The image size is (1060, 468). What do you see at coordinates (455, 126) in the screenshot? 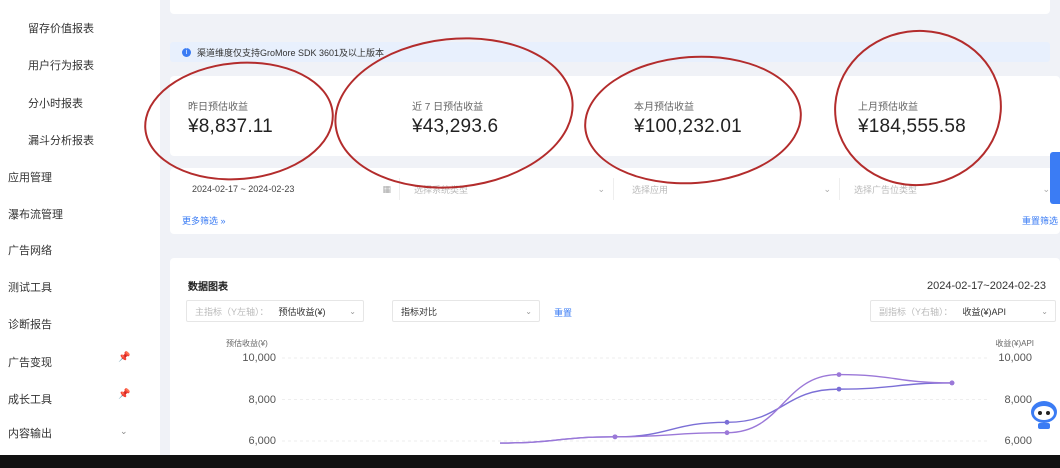
I see `stat-value-7day: ¥43,293.6` at bounding box center [455, 126].